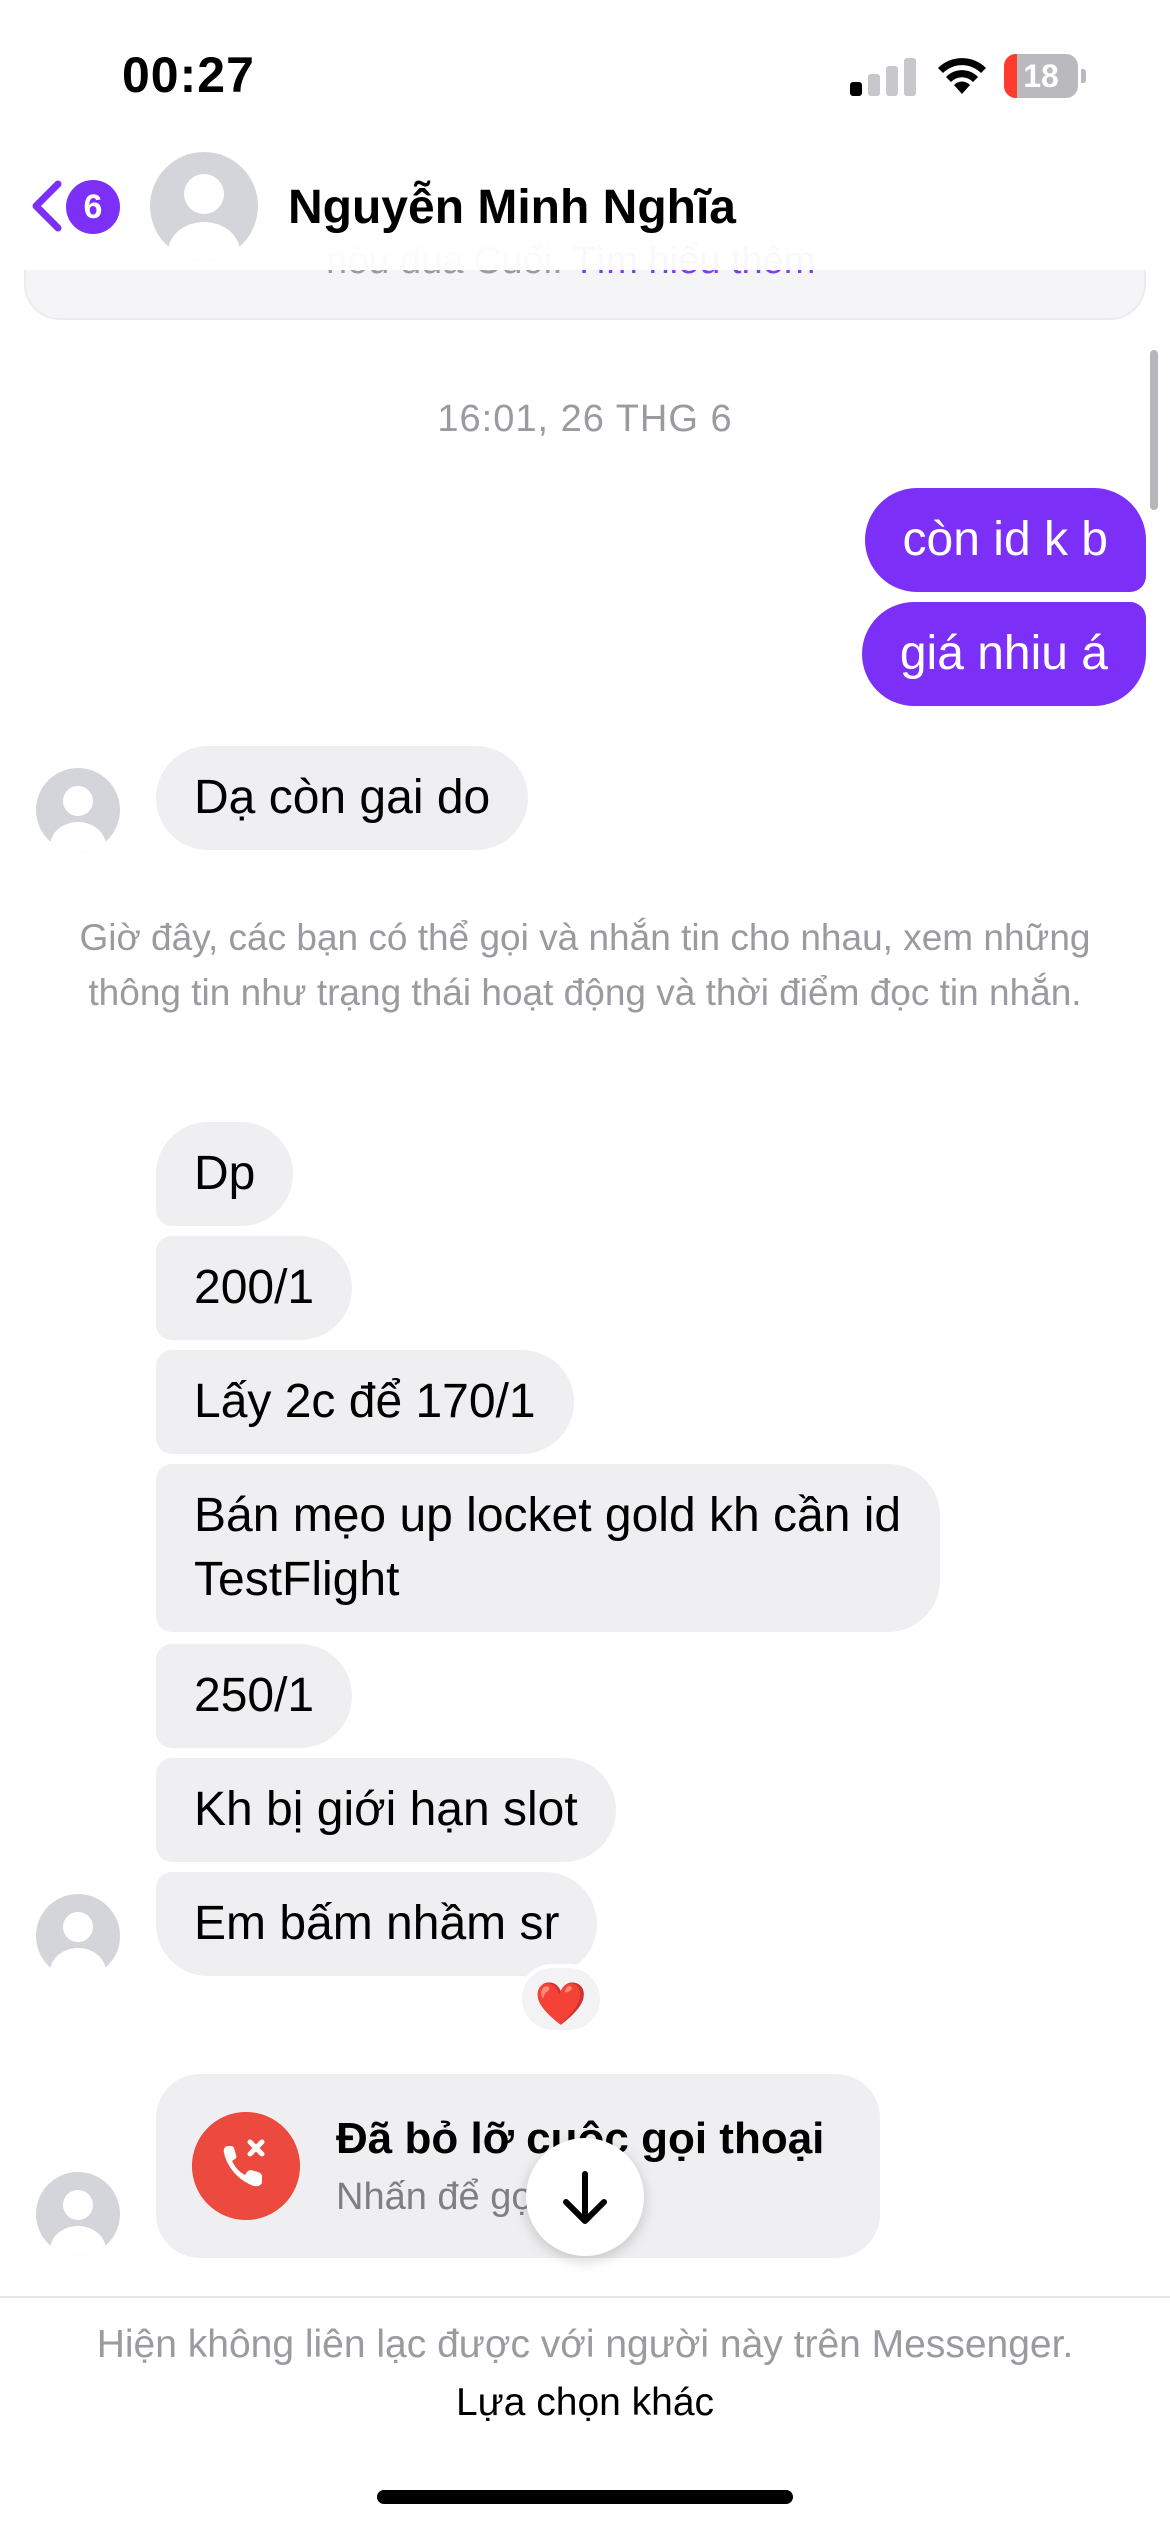  What do you see at coordinates (883, 77) in the screenshot?
I see `cellular-signal-icon` at bounding box center [883, 77].